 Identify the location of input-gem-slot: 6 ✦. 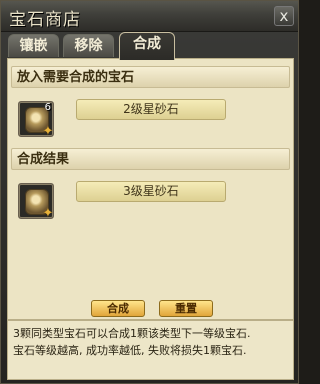
(36, 120).